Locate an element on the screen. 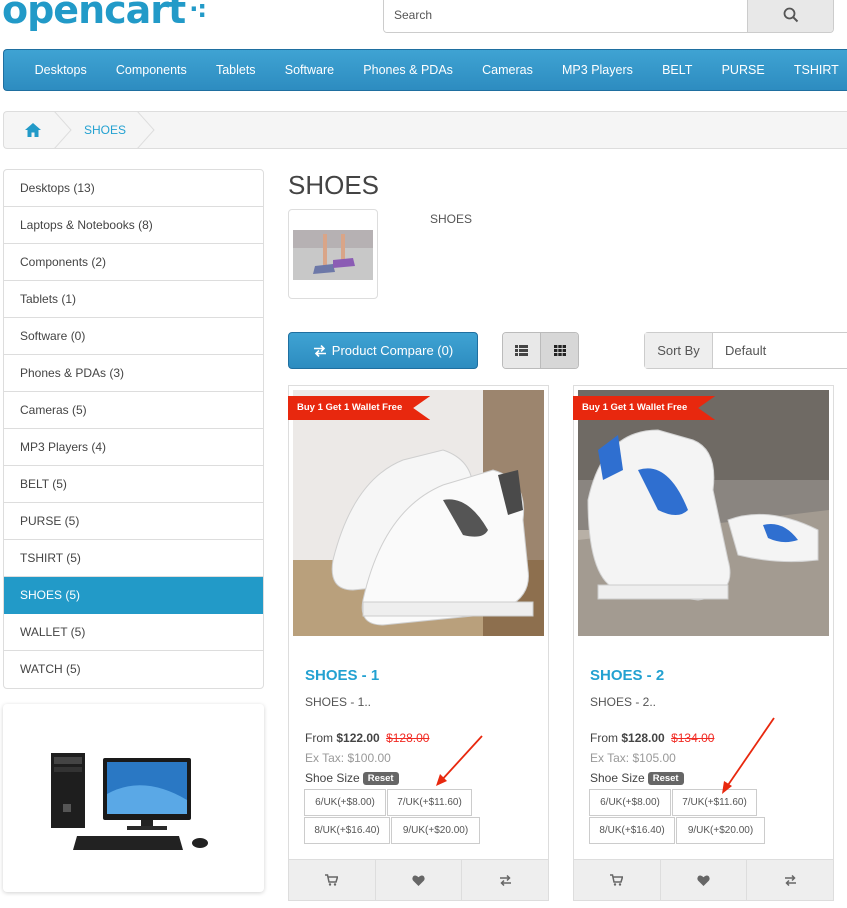  blue-sneaker-image is located at coordinates (703, 513).